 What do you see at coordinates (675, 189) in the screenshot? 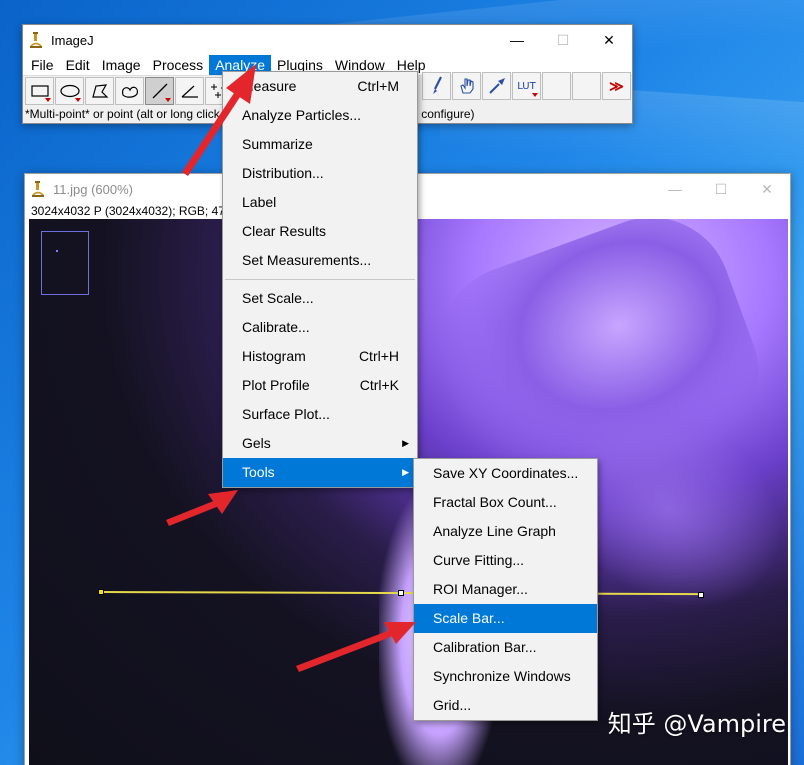
I see `image-minimize-button: —` at bounding box center [675, 189].